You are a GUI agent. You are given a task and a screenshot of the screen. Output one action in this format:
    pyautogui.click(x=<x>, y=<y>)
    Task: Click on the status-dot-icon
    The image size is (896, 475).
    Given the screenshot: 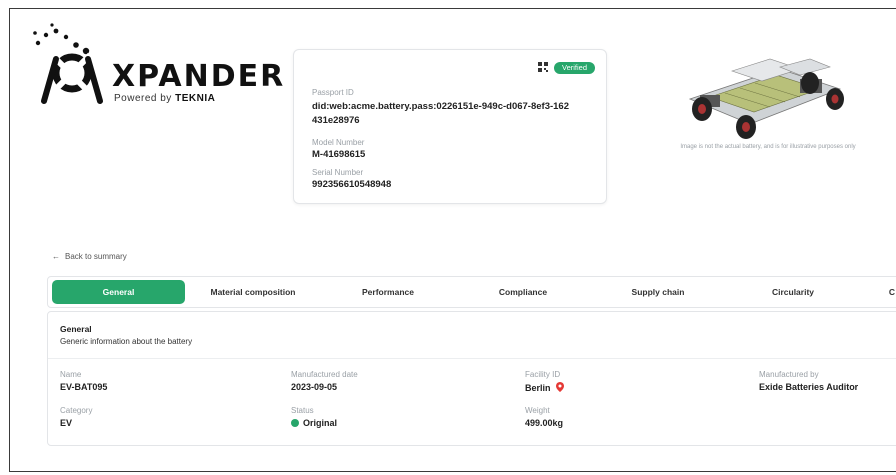 What is the action you would take?
    pyautogui.click(x=295, y=423)
    